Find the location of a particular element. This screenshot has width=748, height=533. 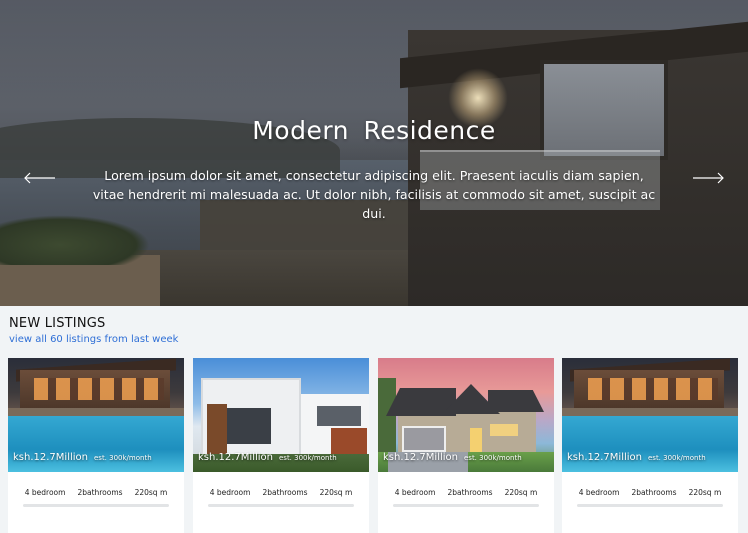

carousel-prev-button is located at coordinates (40, 178).